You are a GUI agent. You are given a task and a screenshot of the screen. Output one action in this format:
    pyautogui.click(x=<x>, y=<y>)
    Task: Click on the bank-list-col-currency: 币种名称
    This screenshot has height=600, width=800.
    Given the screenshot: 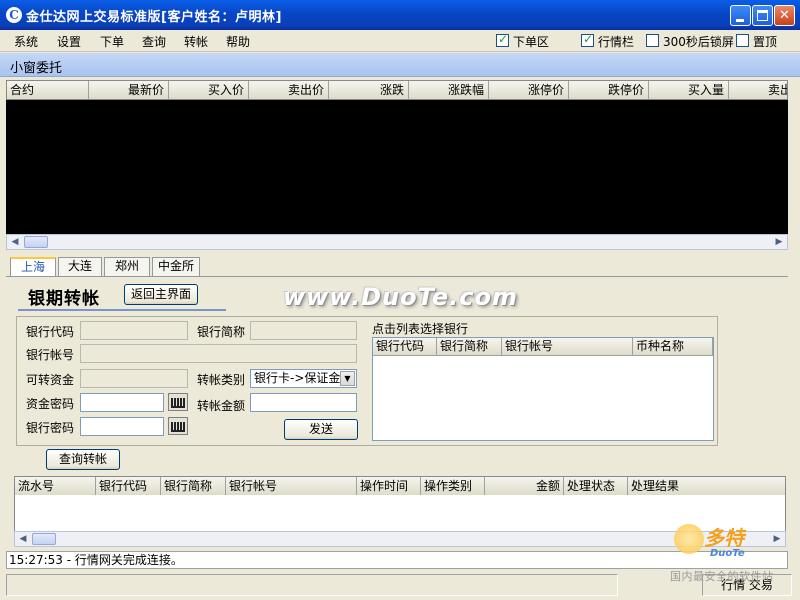 What is the action you would take?
    pyautogui.click(x=673, y=347)
    